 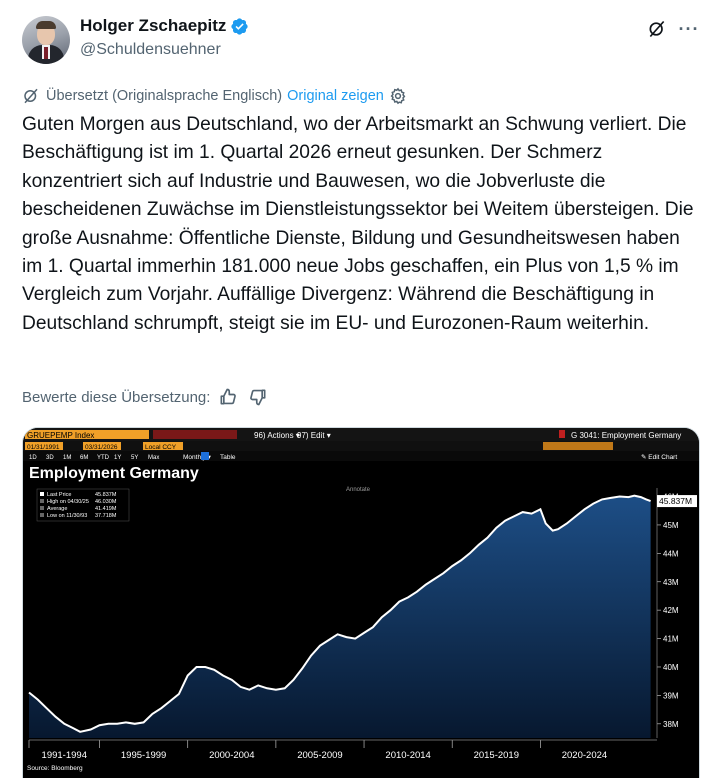 What do you see at coordinates (84, 458) in the screenshot?
I see `period-button: 6M` at bounding box center [84, 458].